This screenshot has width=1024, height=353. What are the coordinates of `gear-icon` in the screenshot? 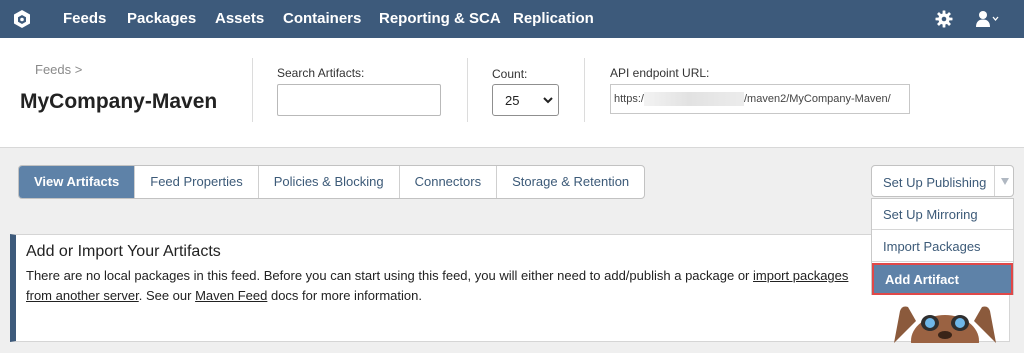 It's located at (944, 19).